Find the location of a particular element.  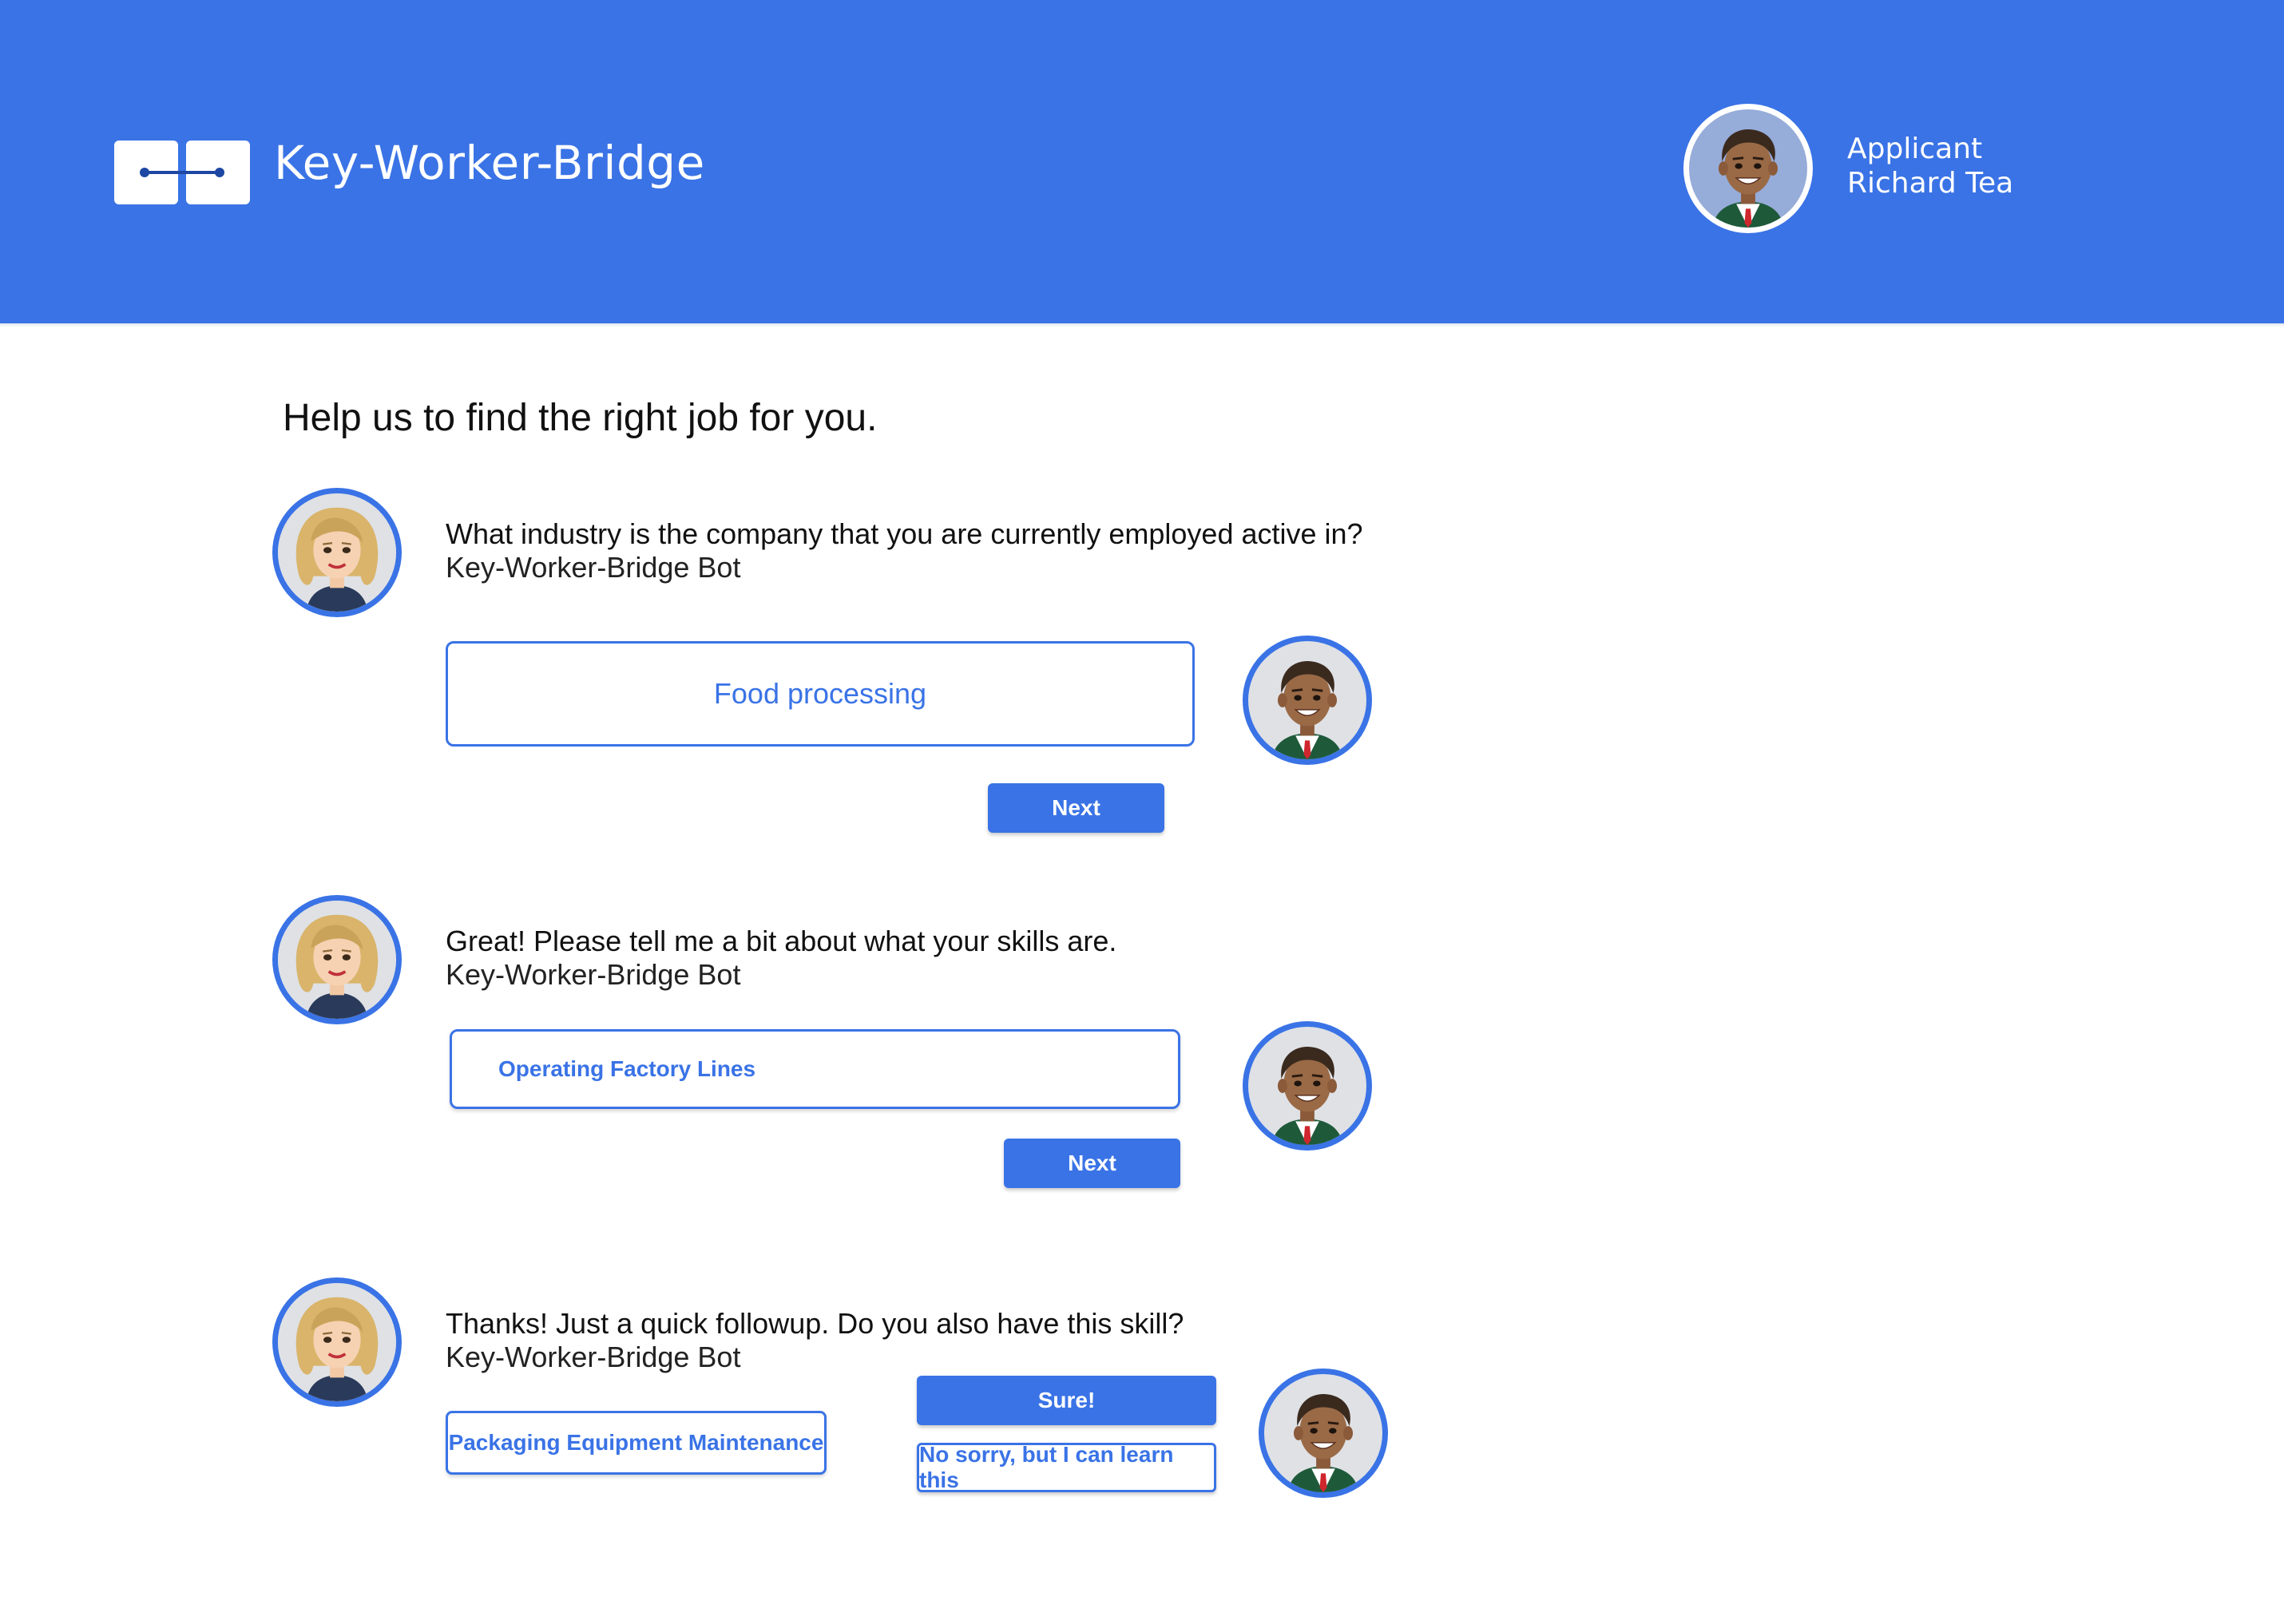

app-logo-icon is located at coordinates (182, 172).